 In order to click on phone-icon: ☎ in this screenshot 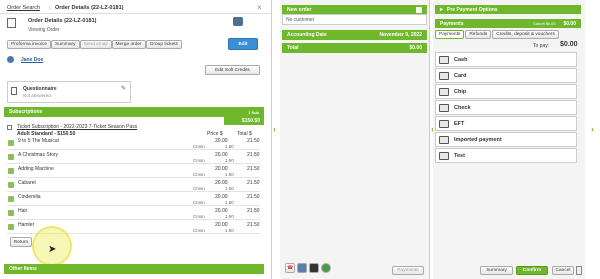, I will do `click(290, 268)`.